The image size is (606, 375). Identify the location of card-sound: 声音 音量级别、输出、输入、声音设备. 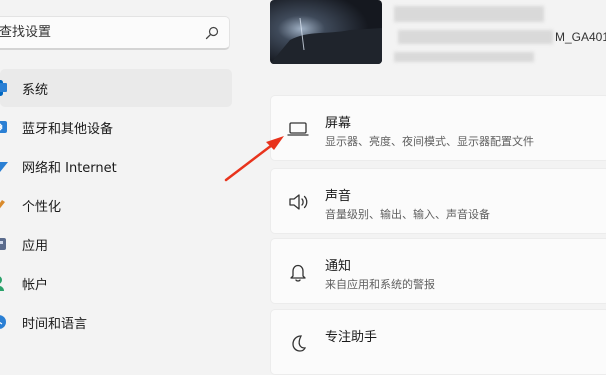
(438, 201).